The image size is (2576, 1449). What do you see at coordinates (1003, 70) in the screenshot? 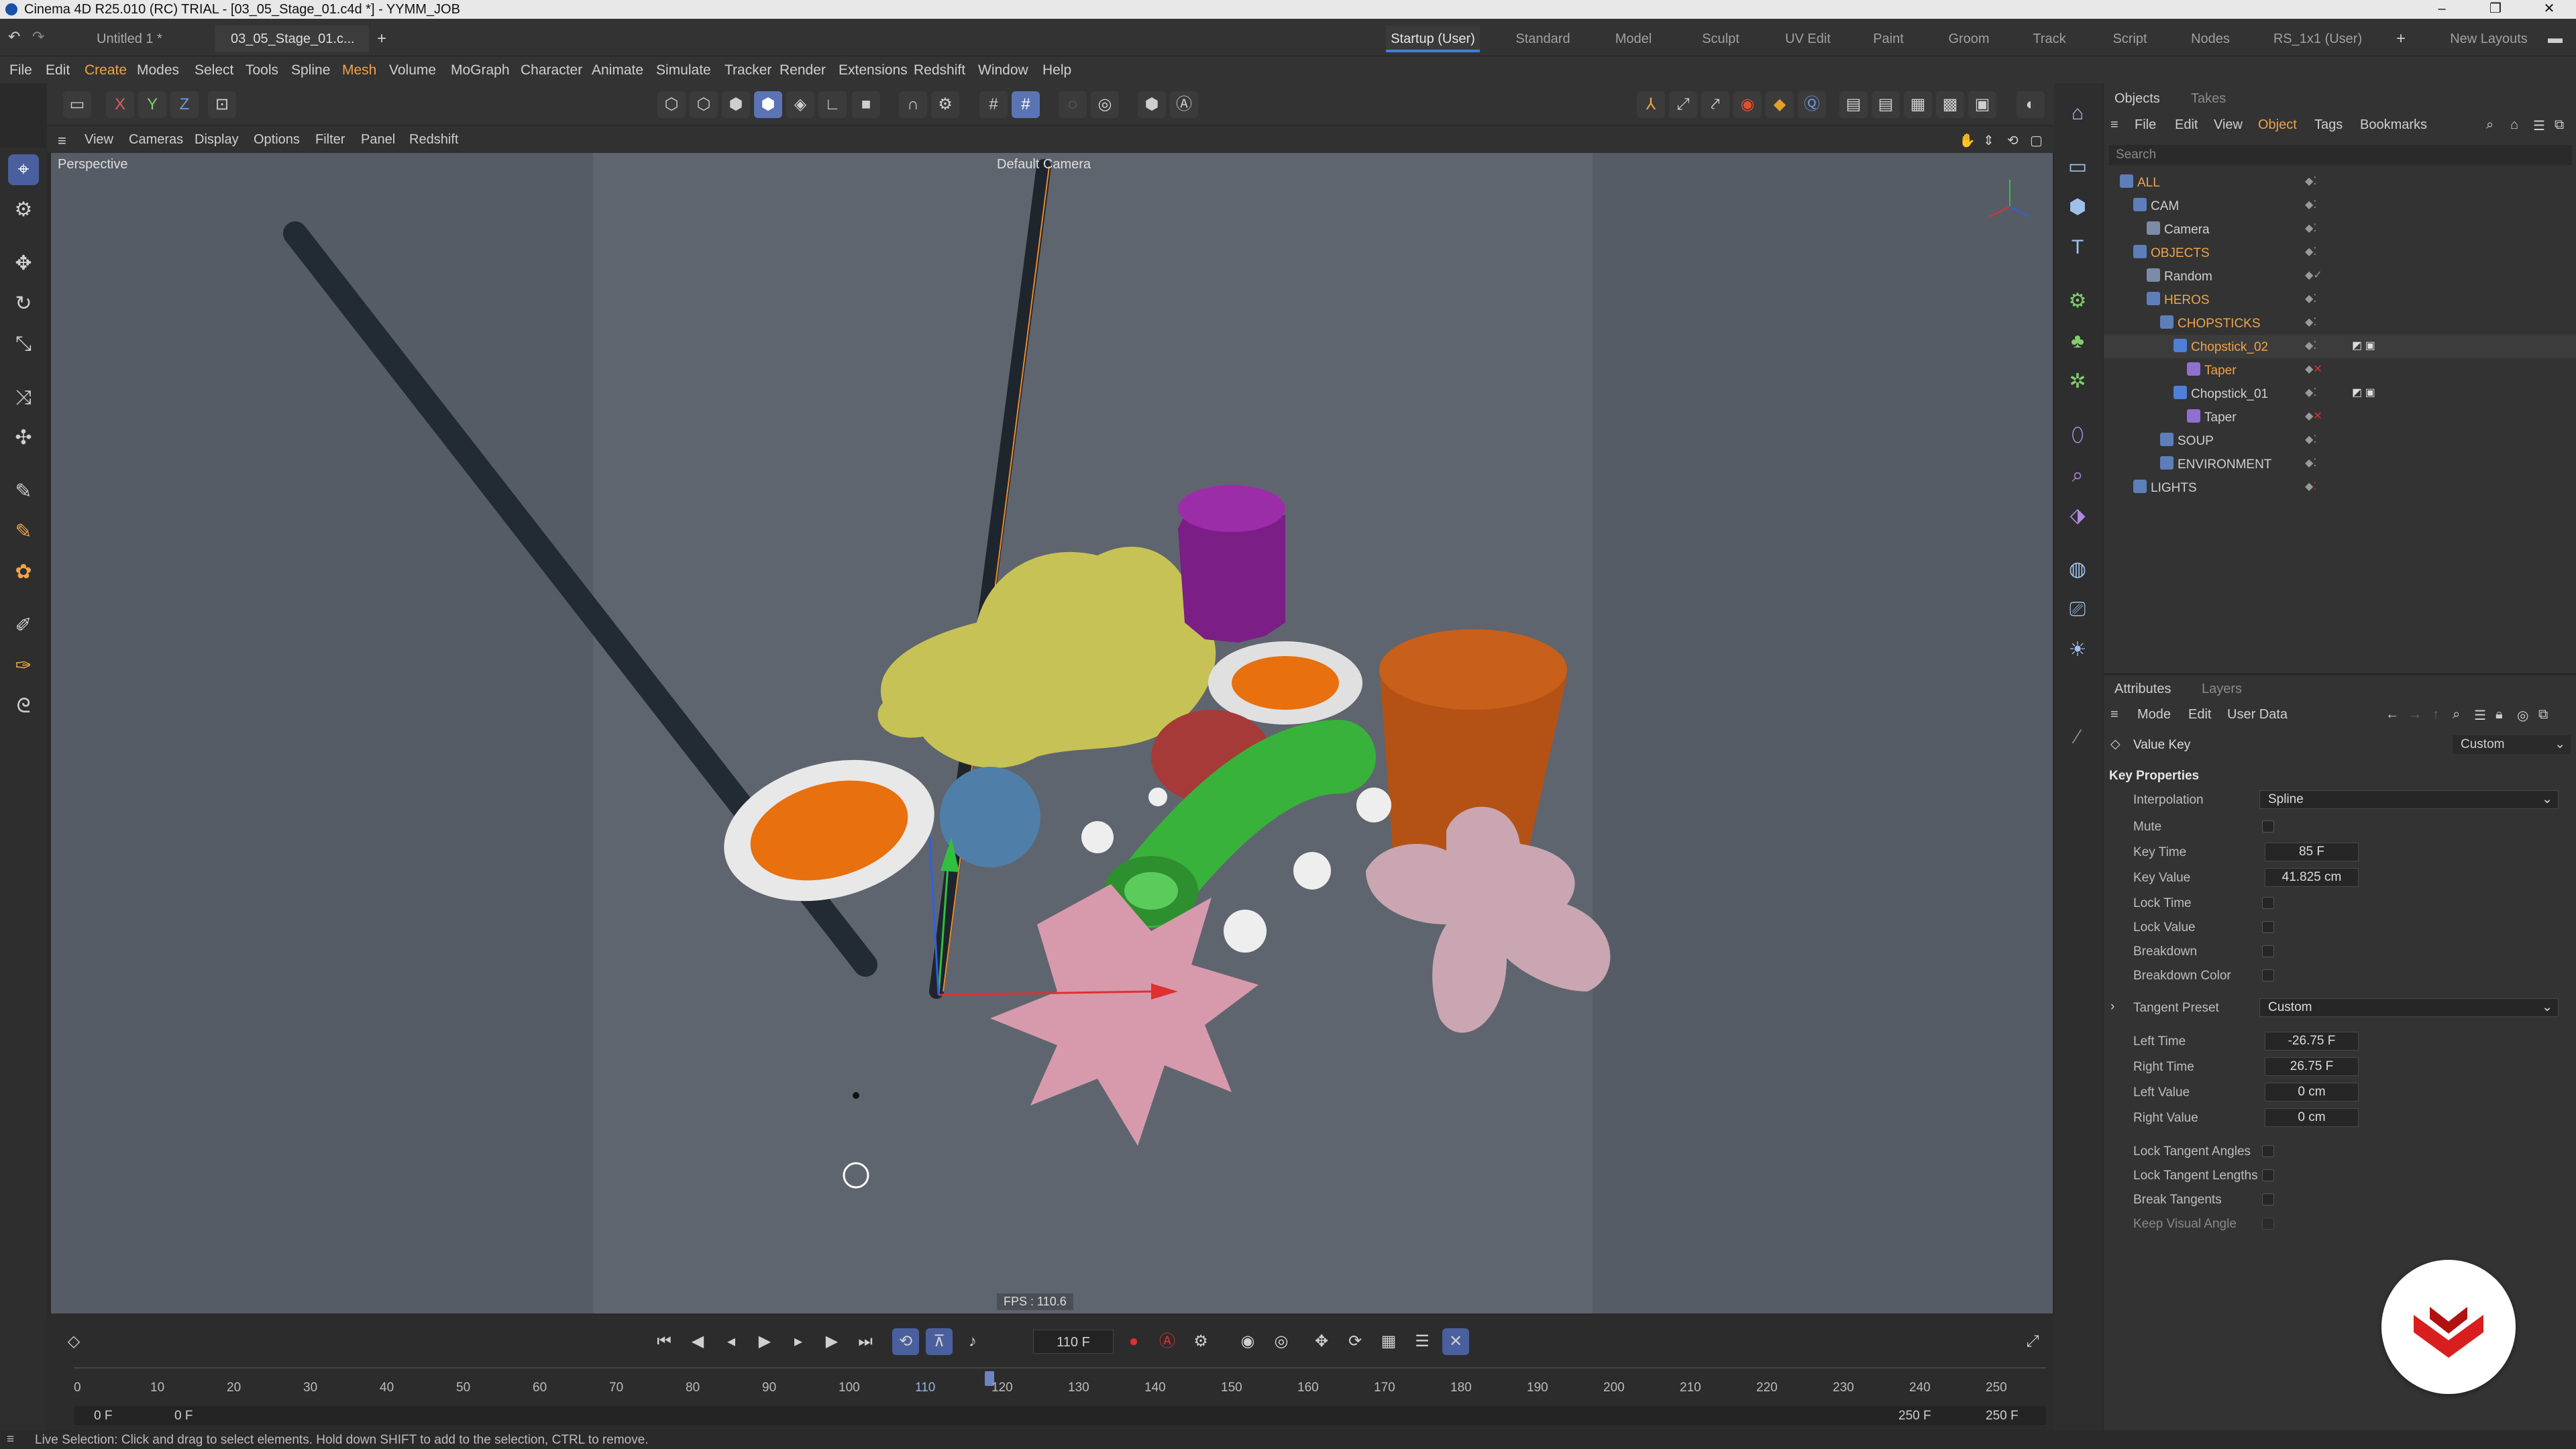
I see `menu-window: Window` at bounding box center [1003, 70].